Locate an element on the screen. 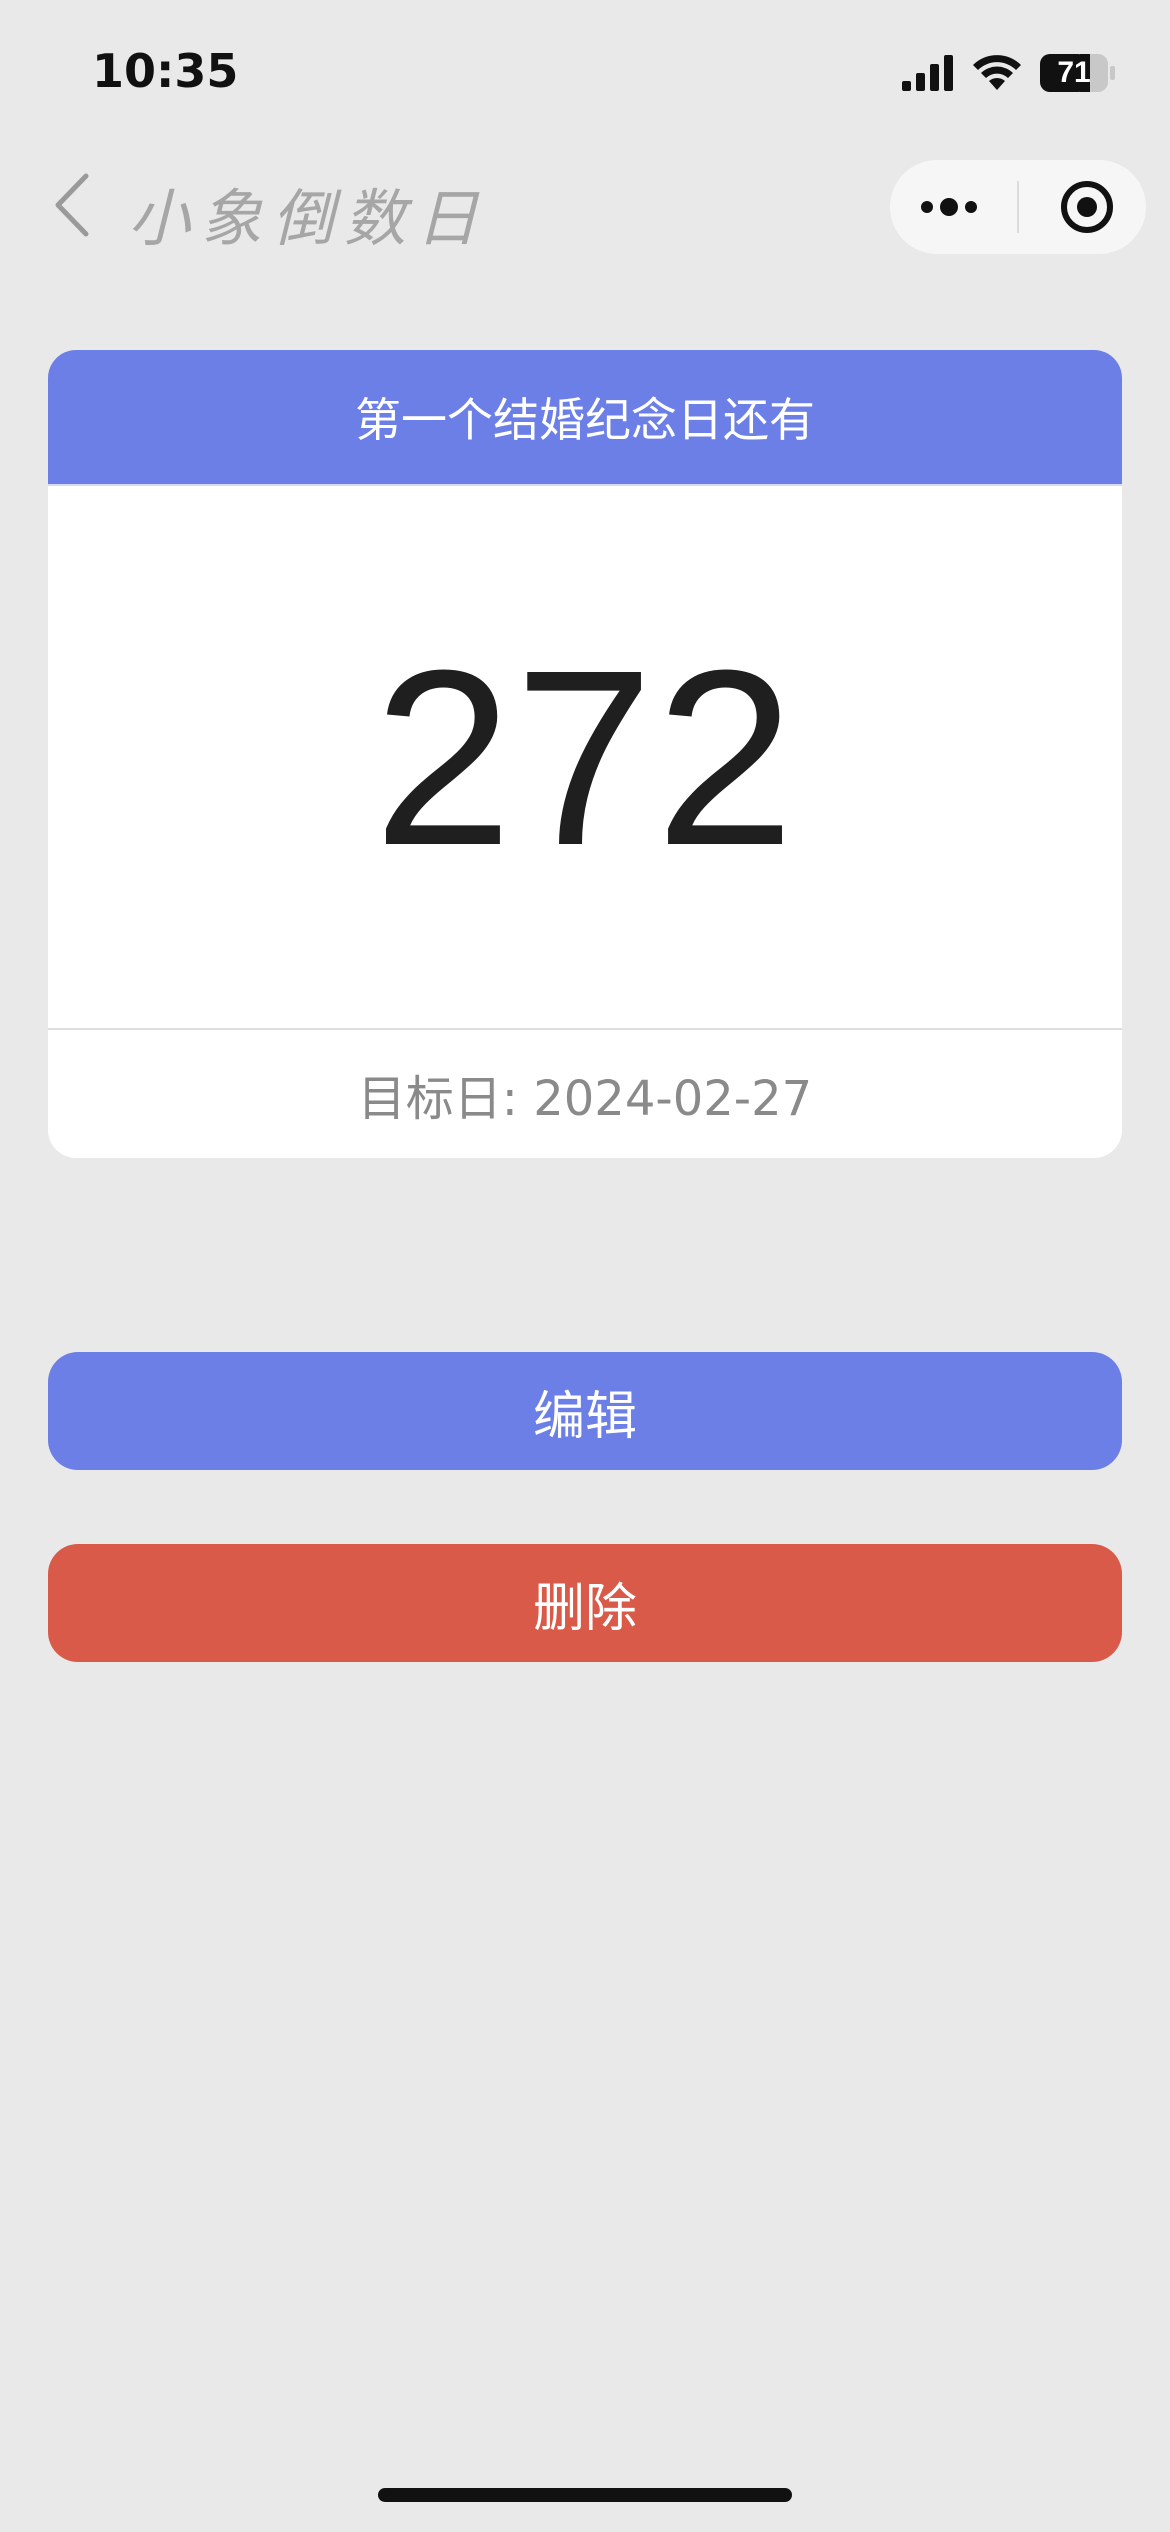 This screenshot has width=1170, height=2532. target-circle-icon is located at coordinates (1087, 207).